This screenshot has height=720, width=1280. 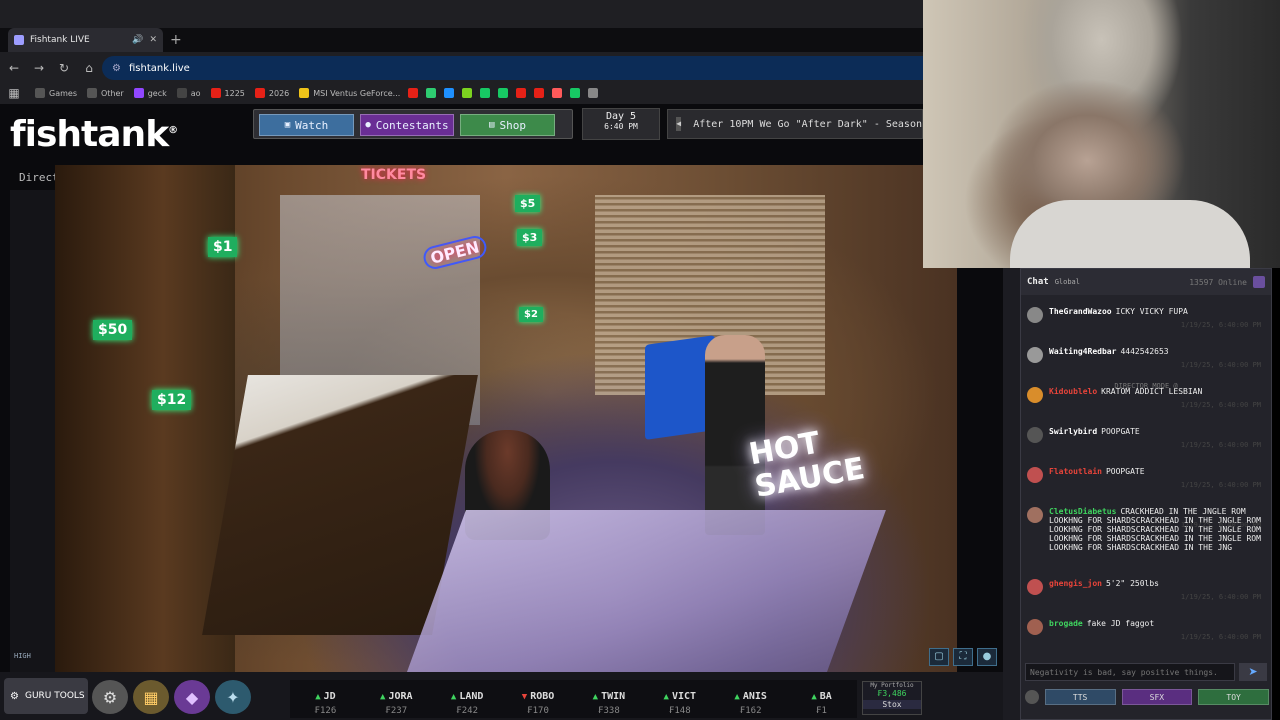 I want to click on gear-icon: ⚙, so click(x=14, y=696).